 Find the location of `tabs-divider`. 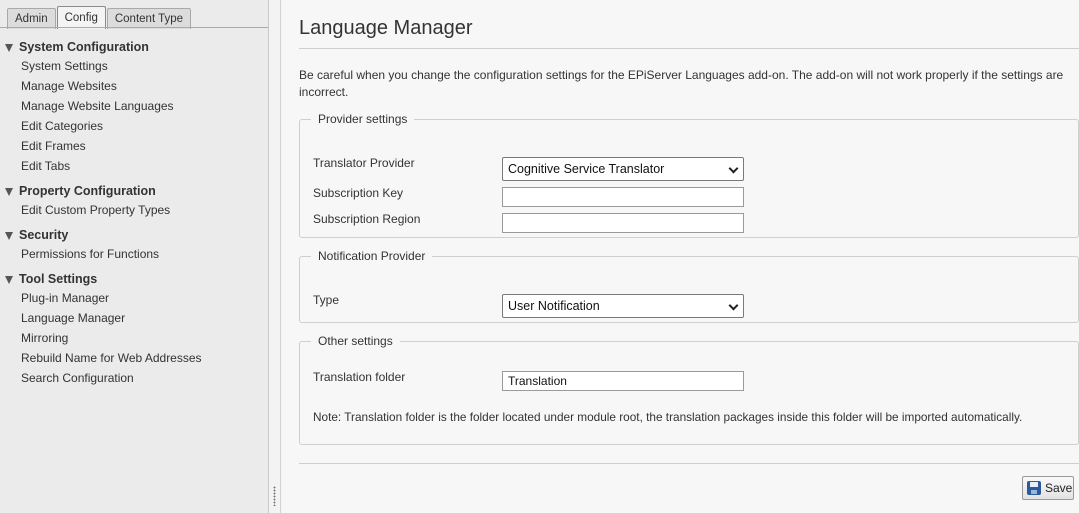

tabs-divider is located at coordinates (134, 27).